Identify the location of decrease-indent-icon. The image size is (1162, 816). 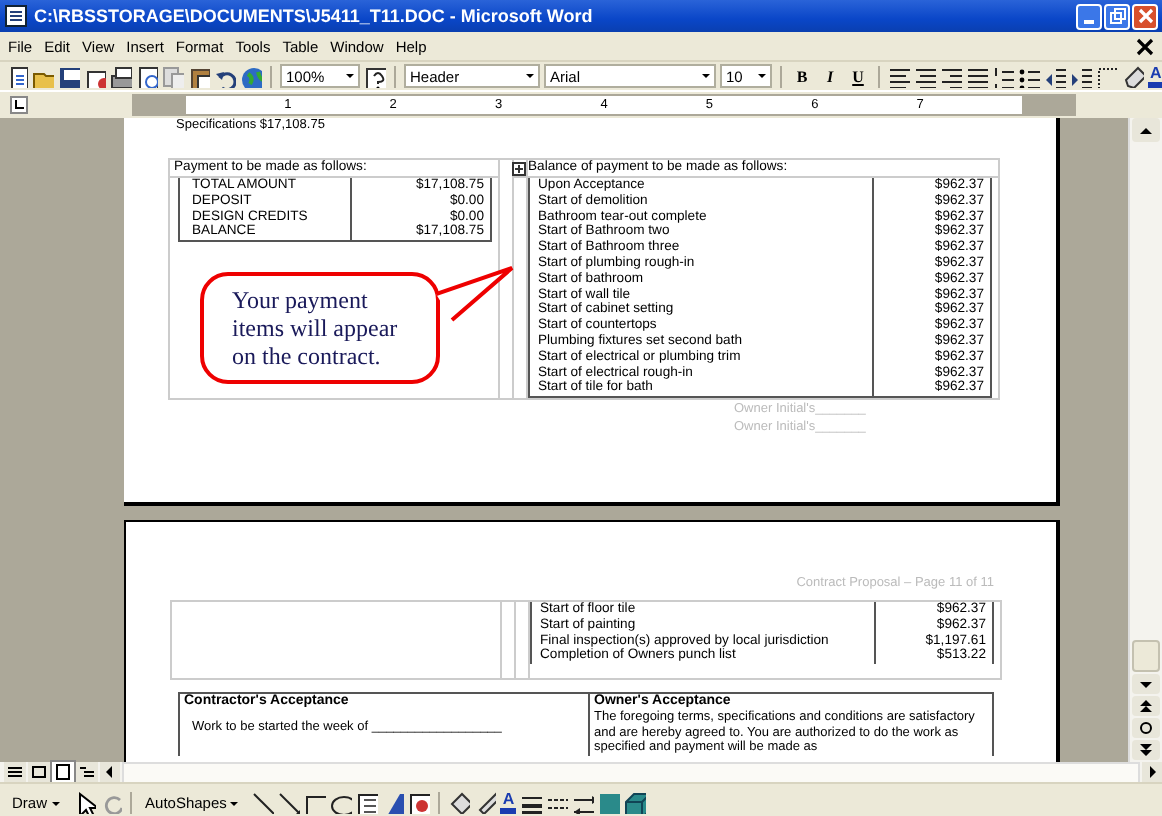
(1055, 76).